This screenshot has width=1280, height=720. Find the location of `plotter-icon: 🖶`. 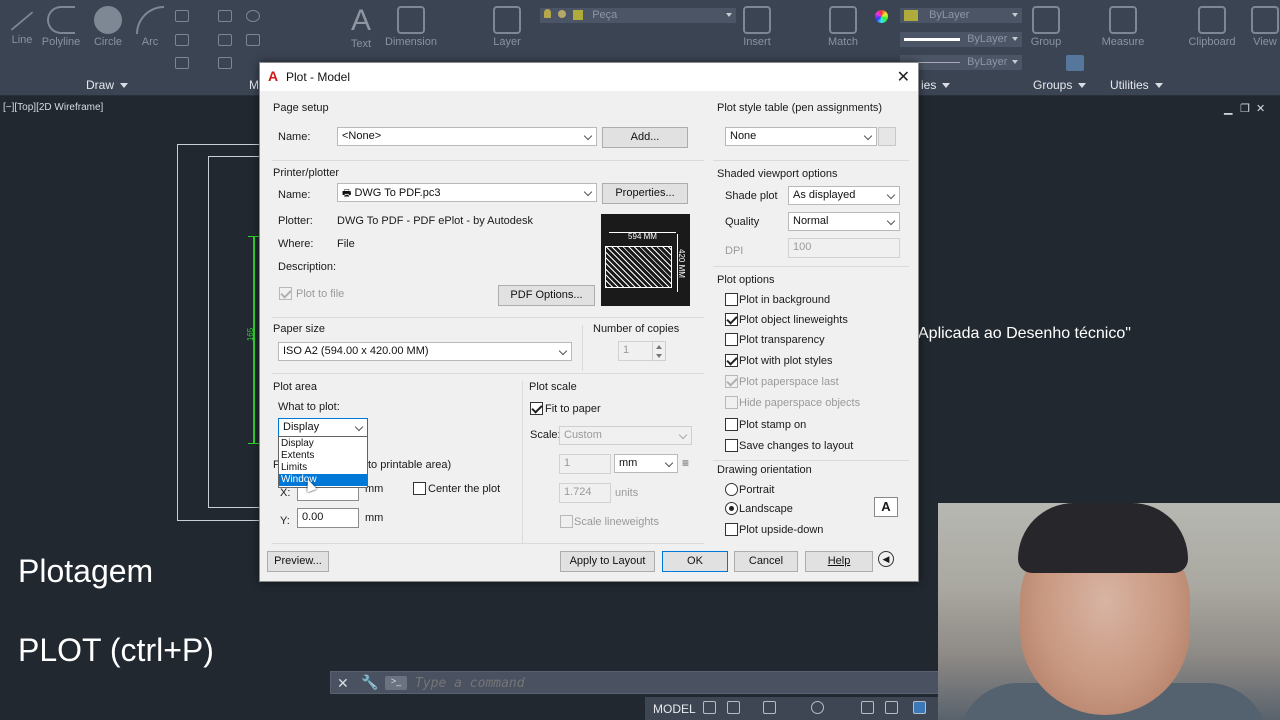

plotter-icon: 🖶 is located at coordinates (347, 193).